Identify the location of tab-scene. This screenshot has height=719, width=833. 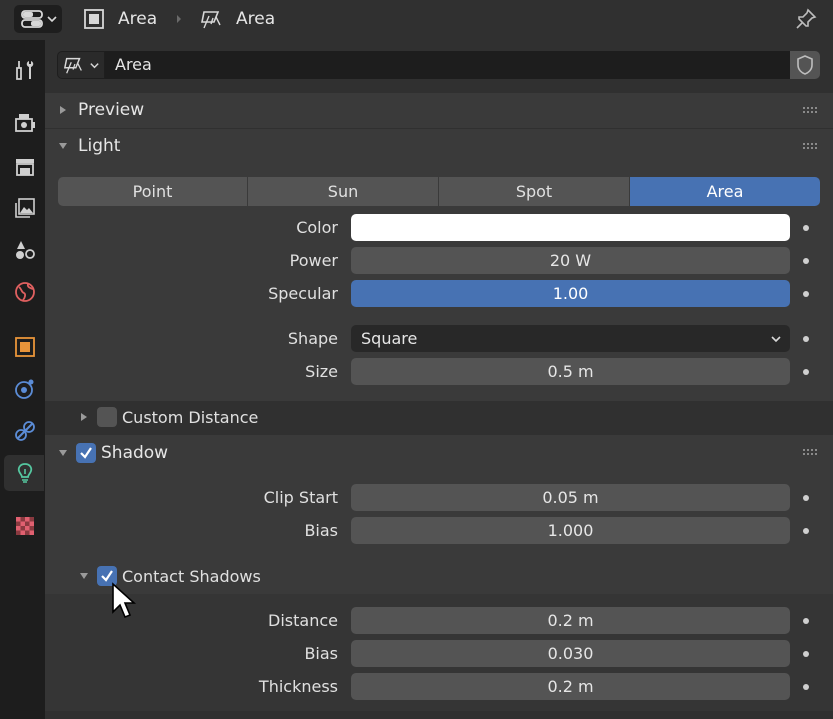
(24, 250).